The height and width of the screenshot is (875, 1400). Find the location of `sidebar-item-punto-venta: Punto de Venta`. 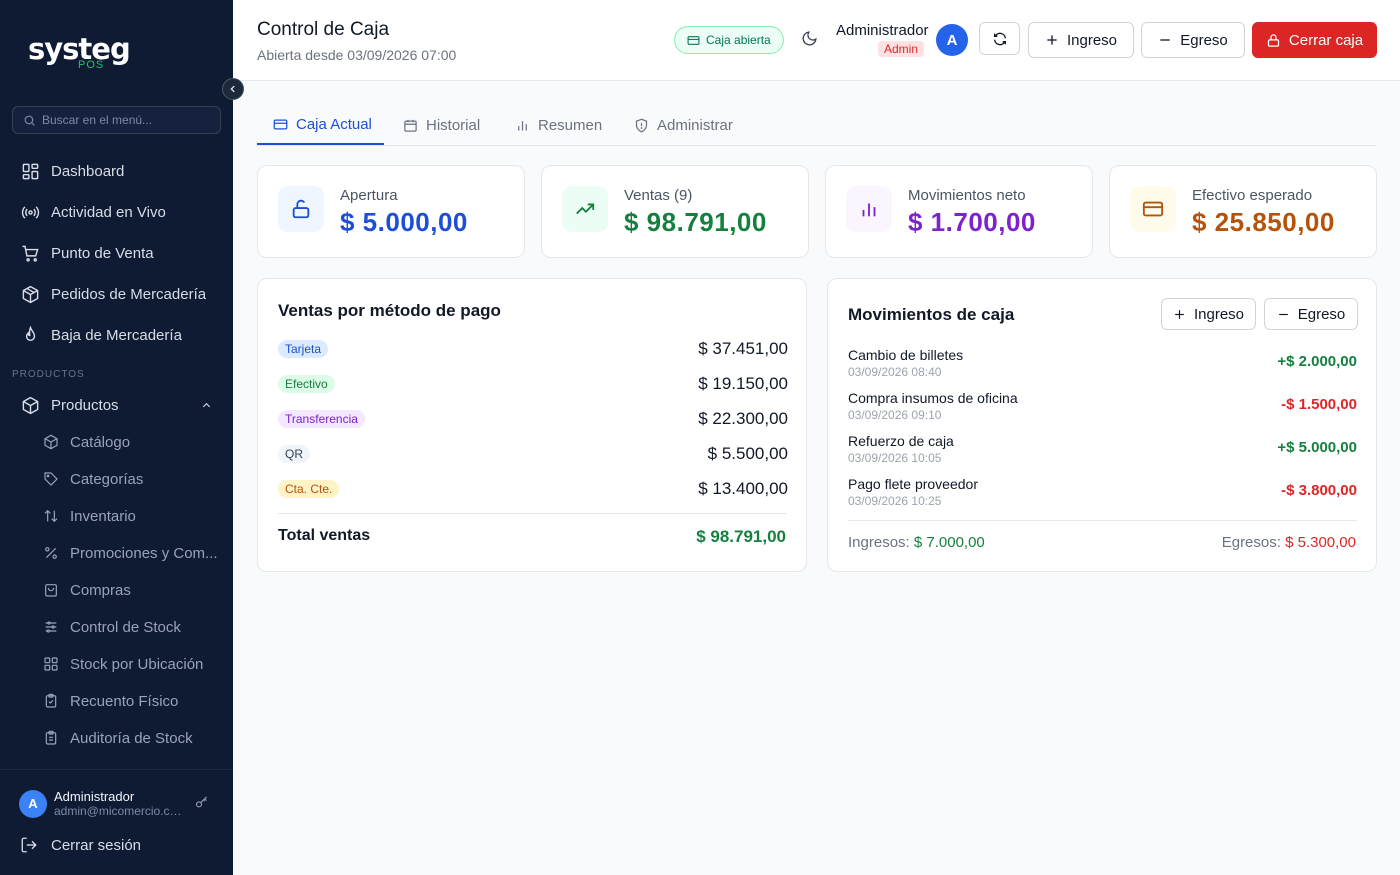

sidebar-item-punto-venta: Punto de Venta is located at coordinates (116, 253).